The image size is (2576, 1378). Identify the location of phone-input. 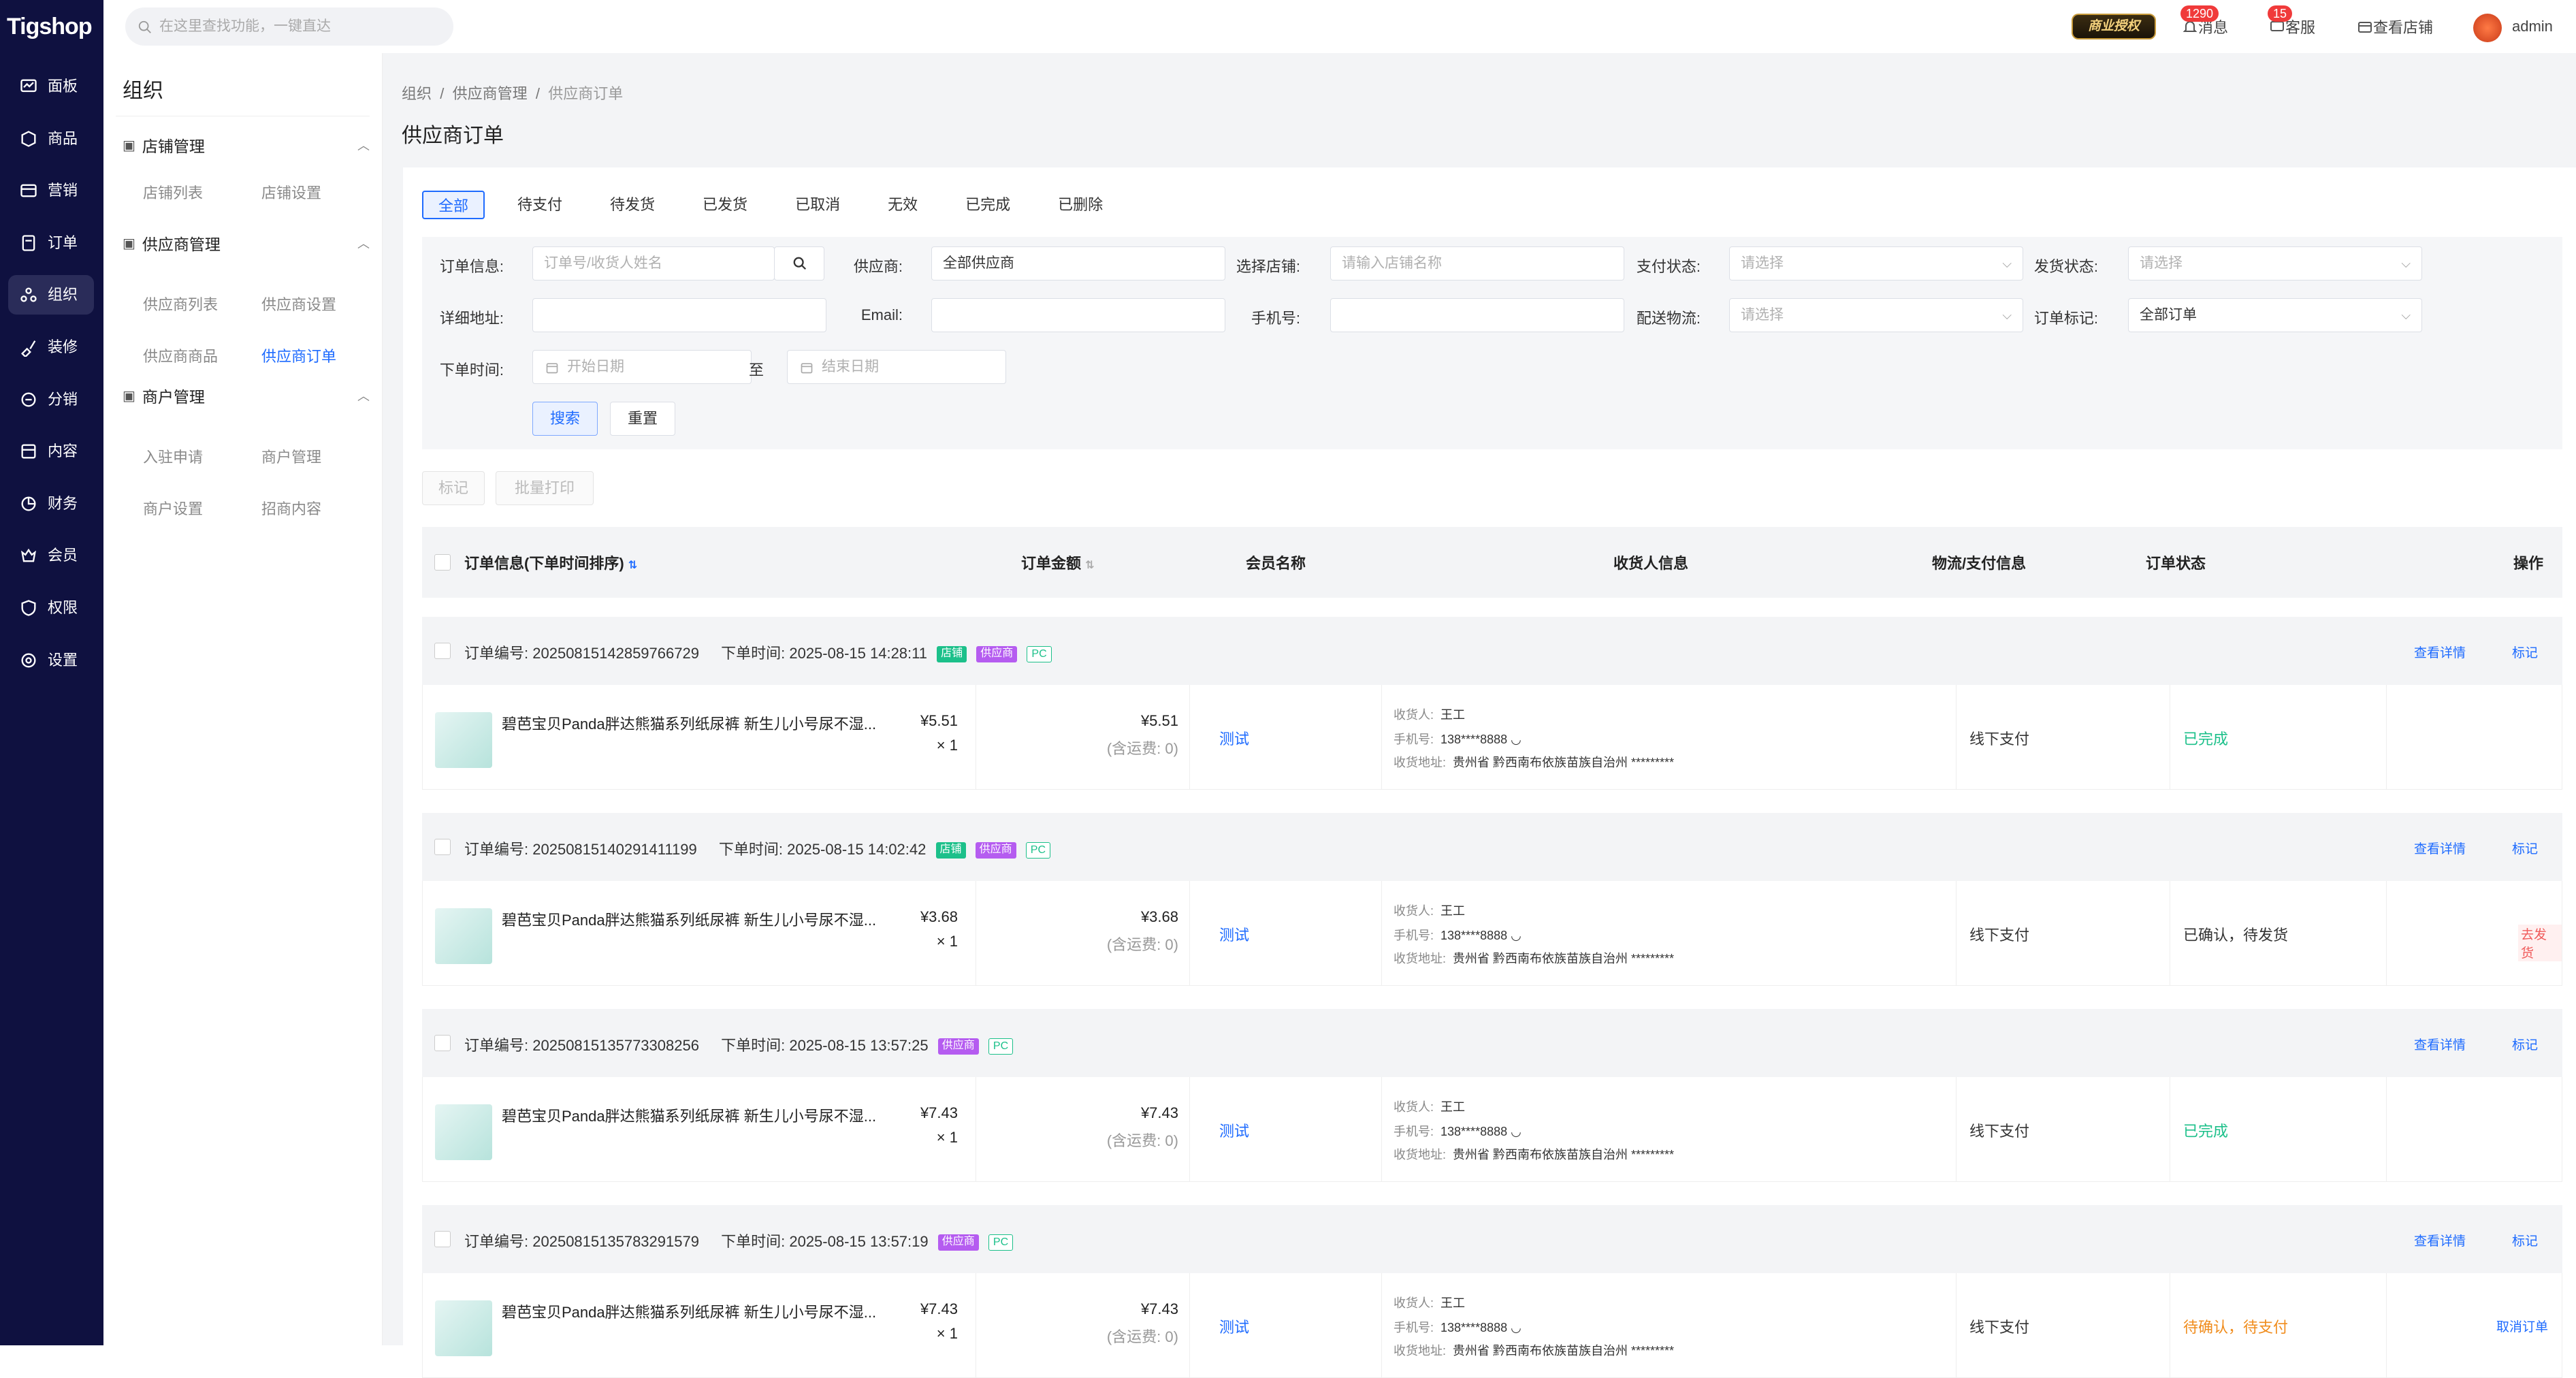
(1477, 315).